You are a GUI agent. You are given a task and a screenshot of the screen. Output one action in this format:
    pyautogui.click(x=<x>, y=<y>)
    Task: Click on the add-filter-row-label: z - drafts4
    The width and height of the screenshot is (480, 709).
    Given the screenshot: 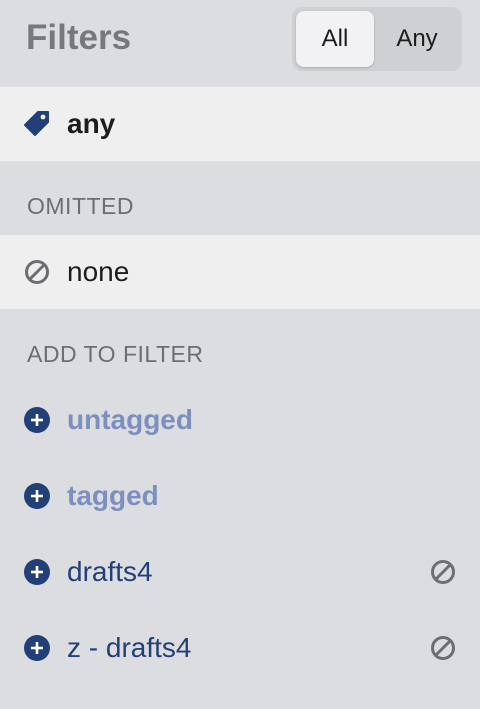 What is the action you would take?
    pyautogui.click(x=129, y=647)
    